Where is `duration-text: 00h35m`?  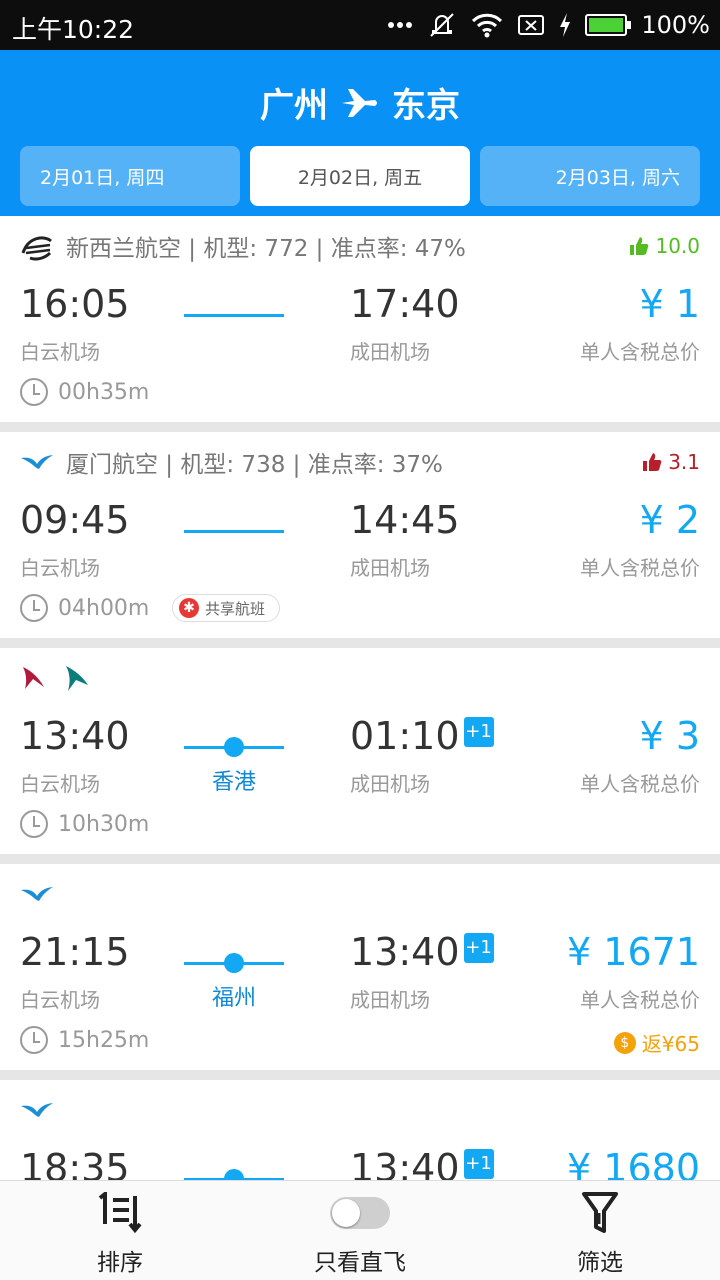
duration-text: 00h35m is located at coordinates (104, 392).